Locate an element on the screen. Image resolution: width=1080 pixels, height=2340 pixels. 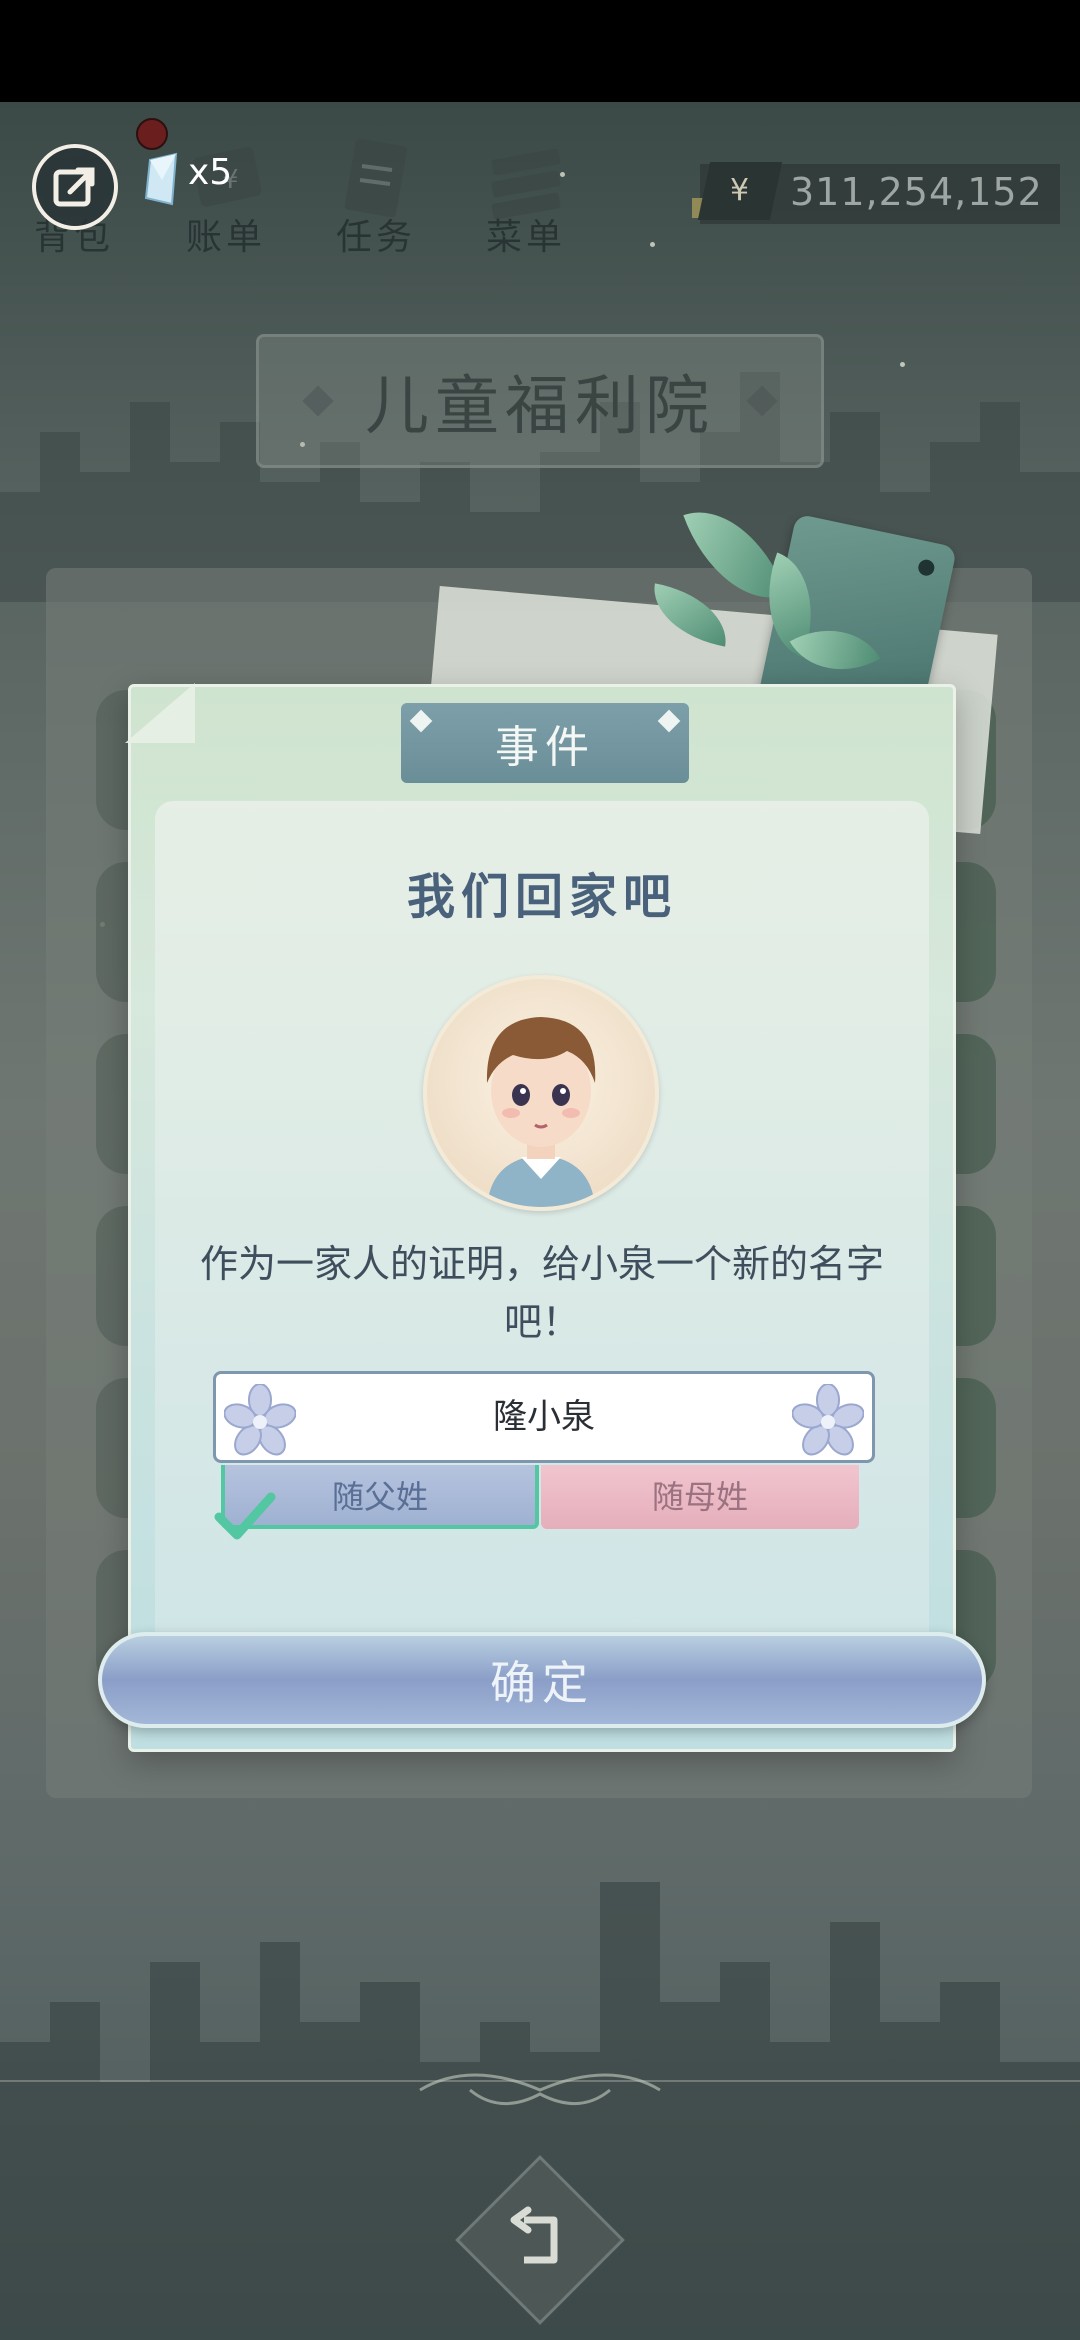
child-avatar-icon is located at coordinates (541, 1112).